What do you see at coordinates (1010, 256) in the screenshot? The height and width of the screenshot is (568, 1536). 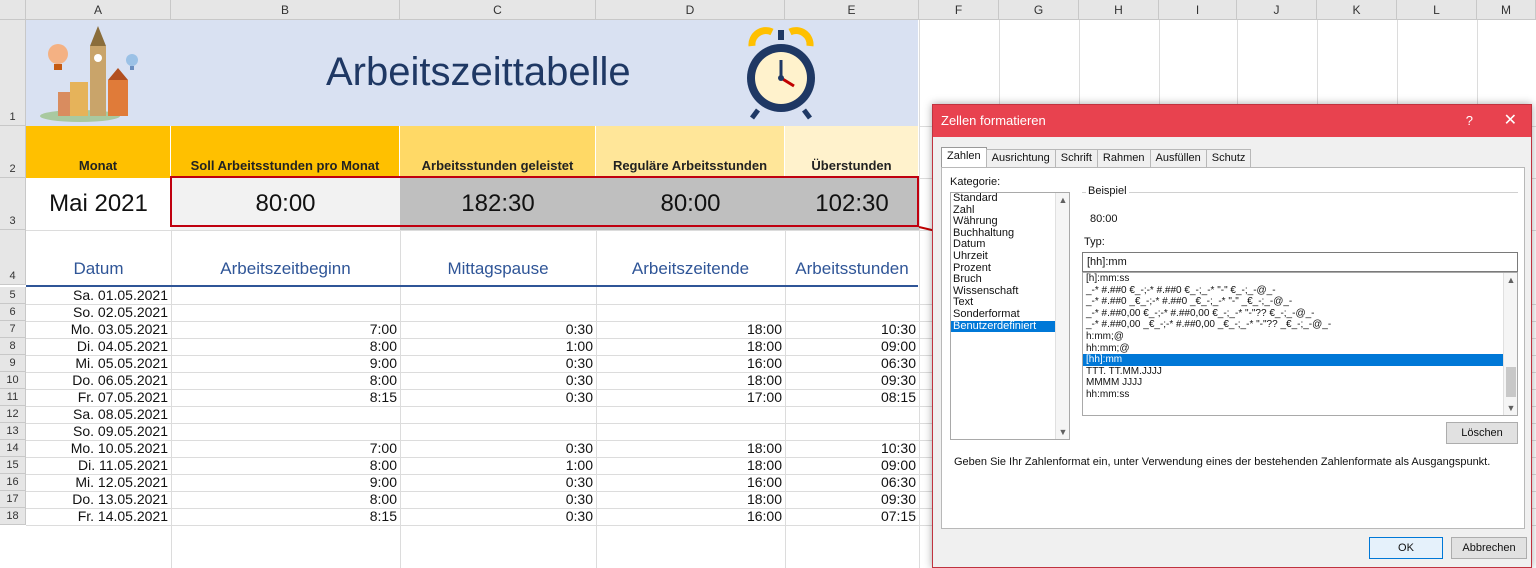 I see `list-item: Uhrzeit` at bounding box center [1010, 256].